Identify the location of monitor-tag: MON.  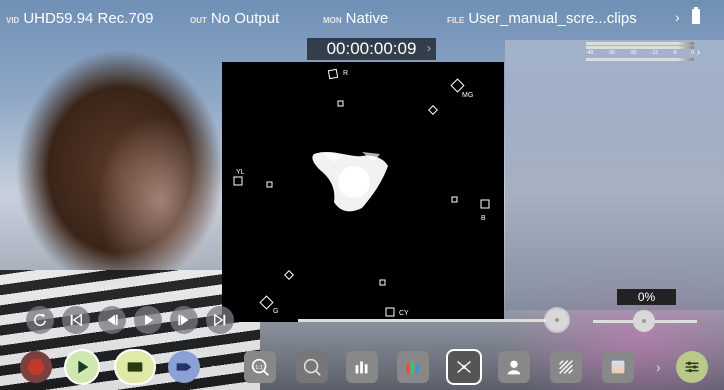
(332, 20).